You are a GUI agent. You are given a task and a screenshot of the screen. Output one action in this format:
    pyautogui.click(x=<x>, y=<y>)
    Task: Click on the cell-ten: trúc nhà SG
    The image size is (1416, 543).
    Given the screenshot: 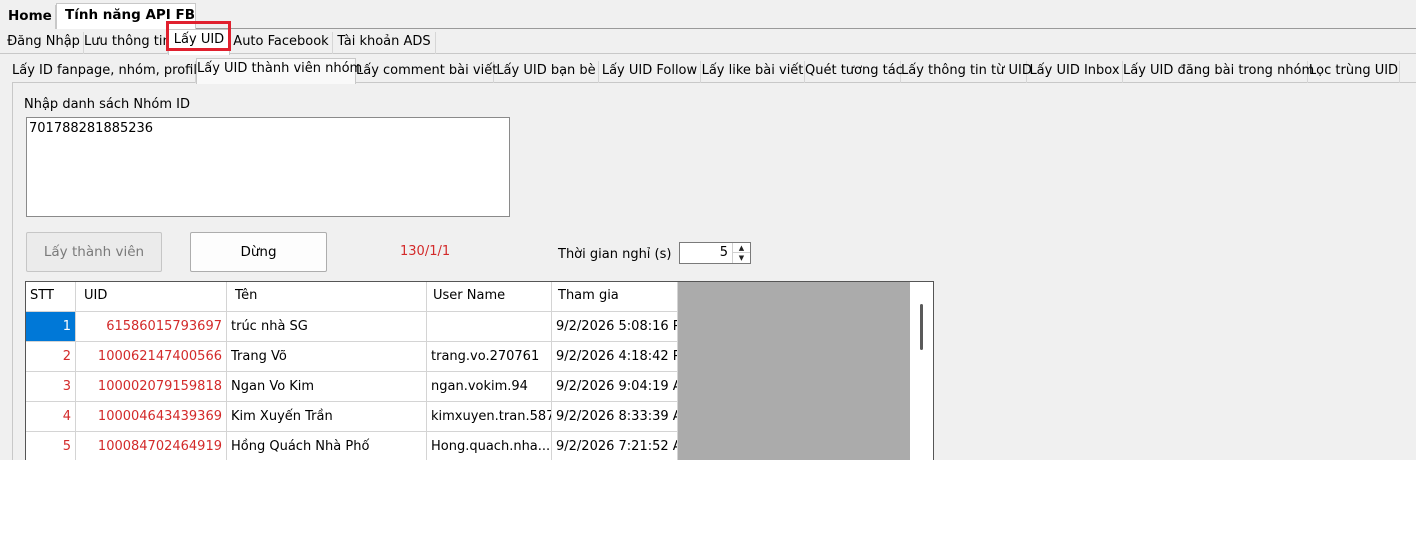 What is the action you would take?
    pyautogui.click(x=327, y=327)
    